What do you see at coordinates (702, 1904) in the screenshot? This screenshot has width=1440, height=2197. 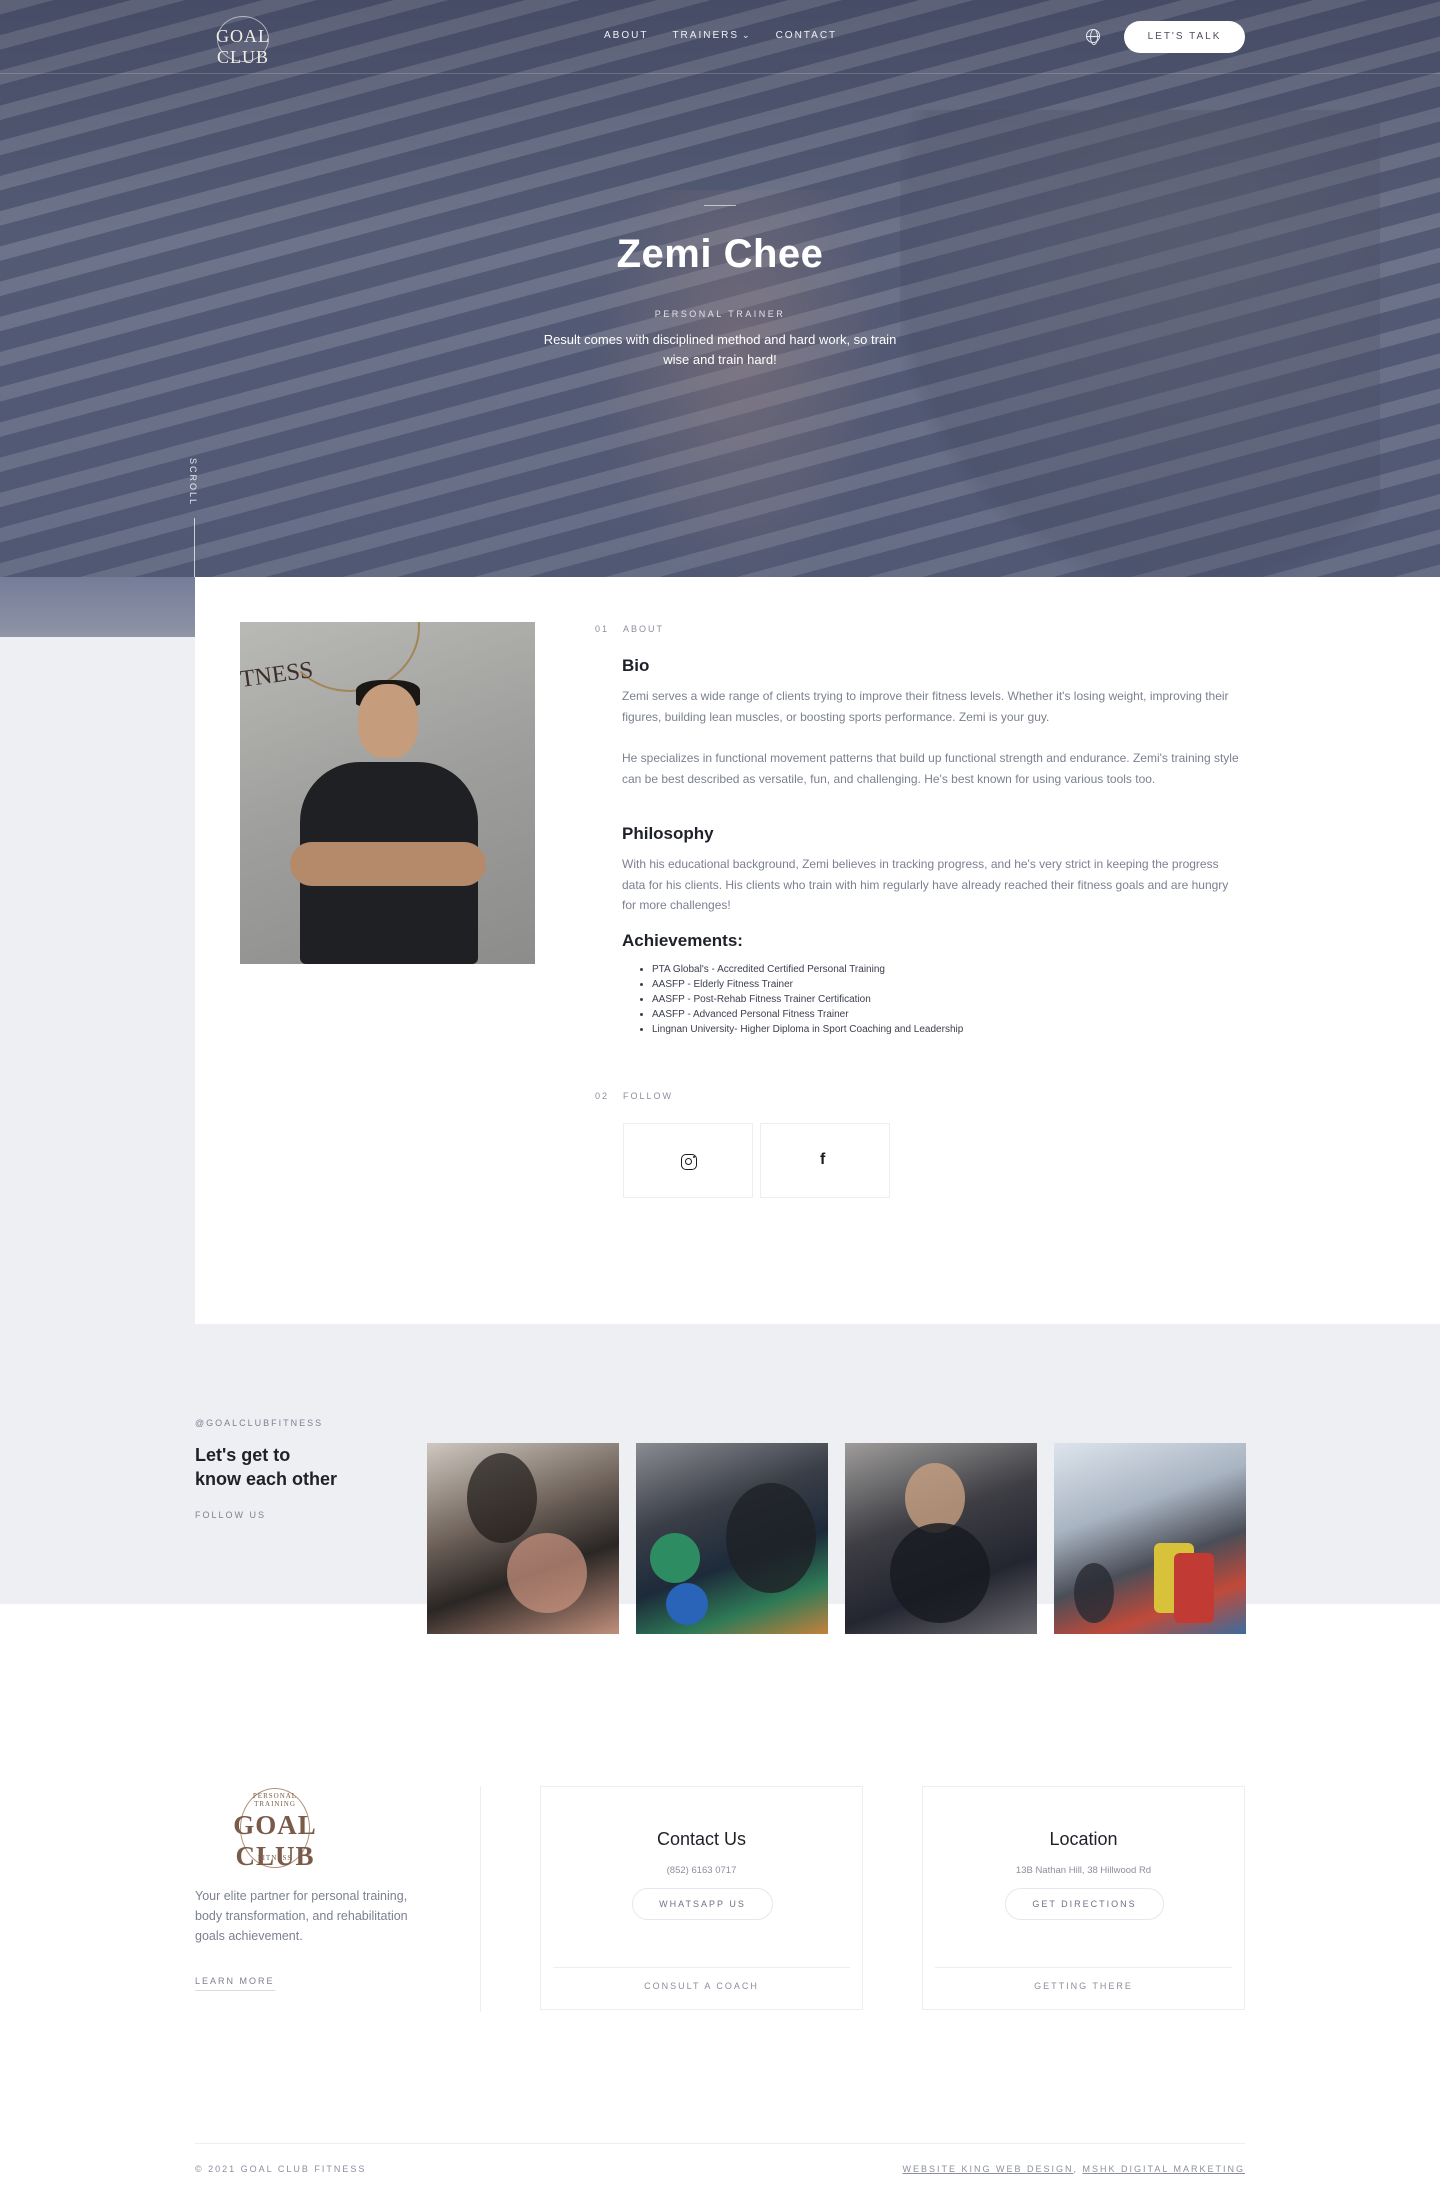 I see `whatsapp-button: WHATSAPP US` at bounding box center [702, 1904].